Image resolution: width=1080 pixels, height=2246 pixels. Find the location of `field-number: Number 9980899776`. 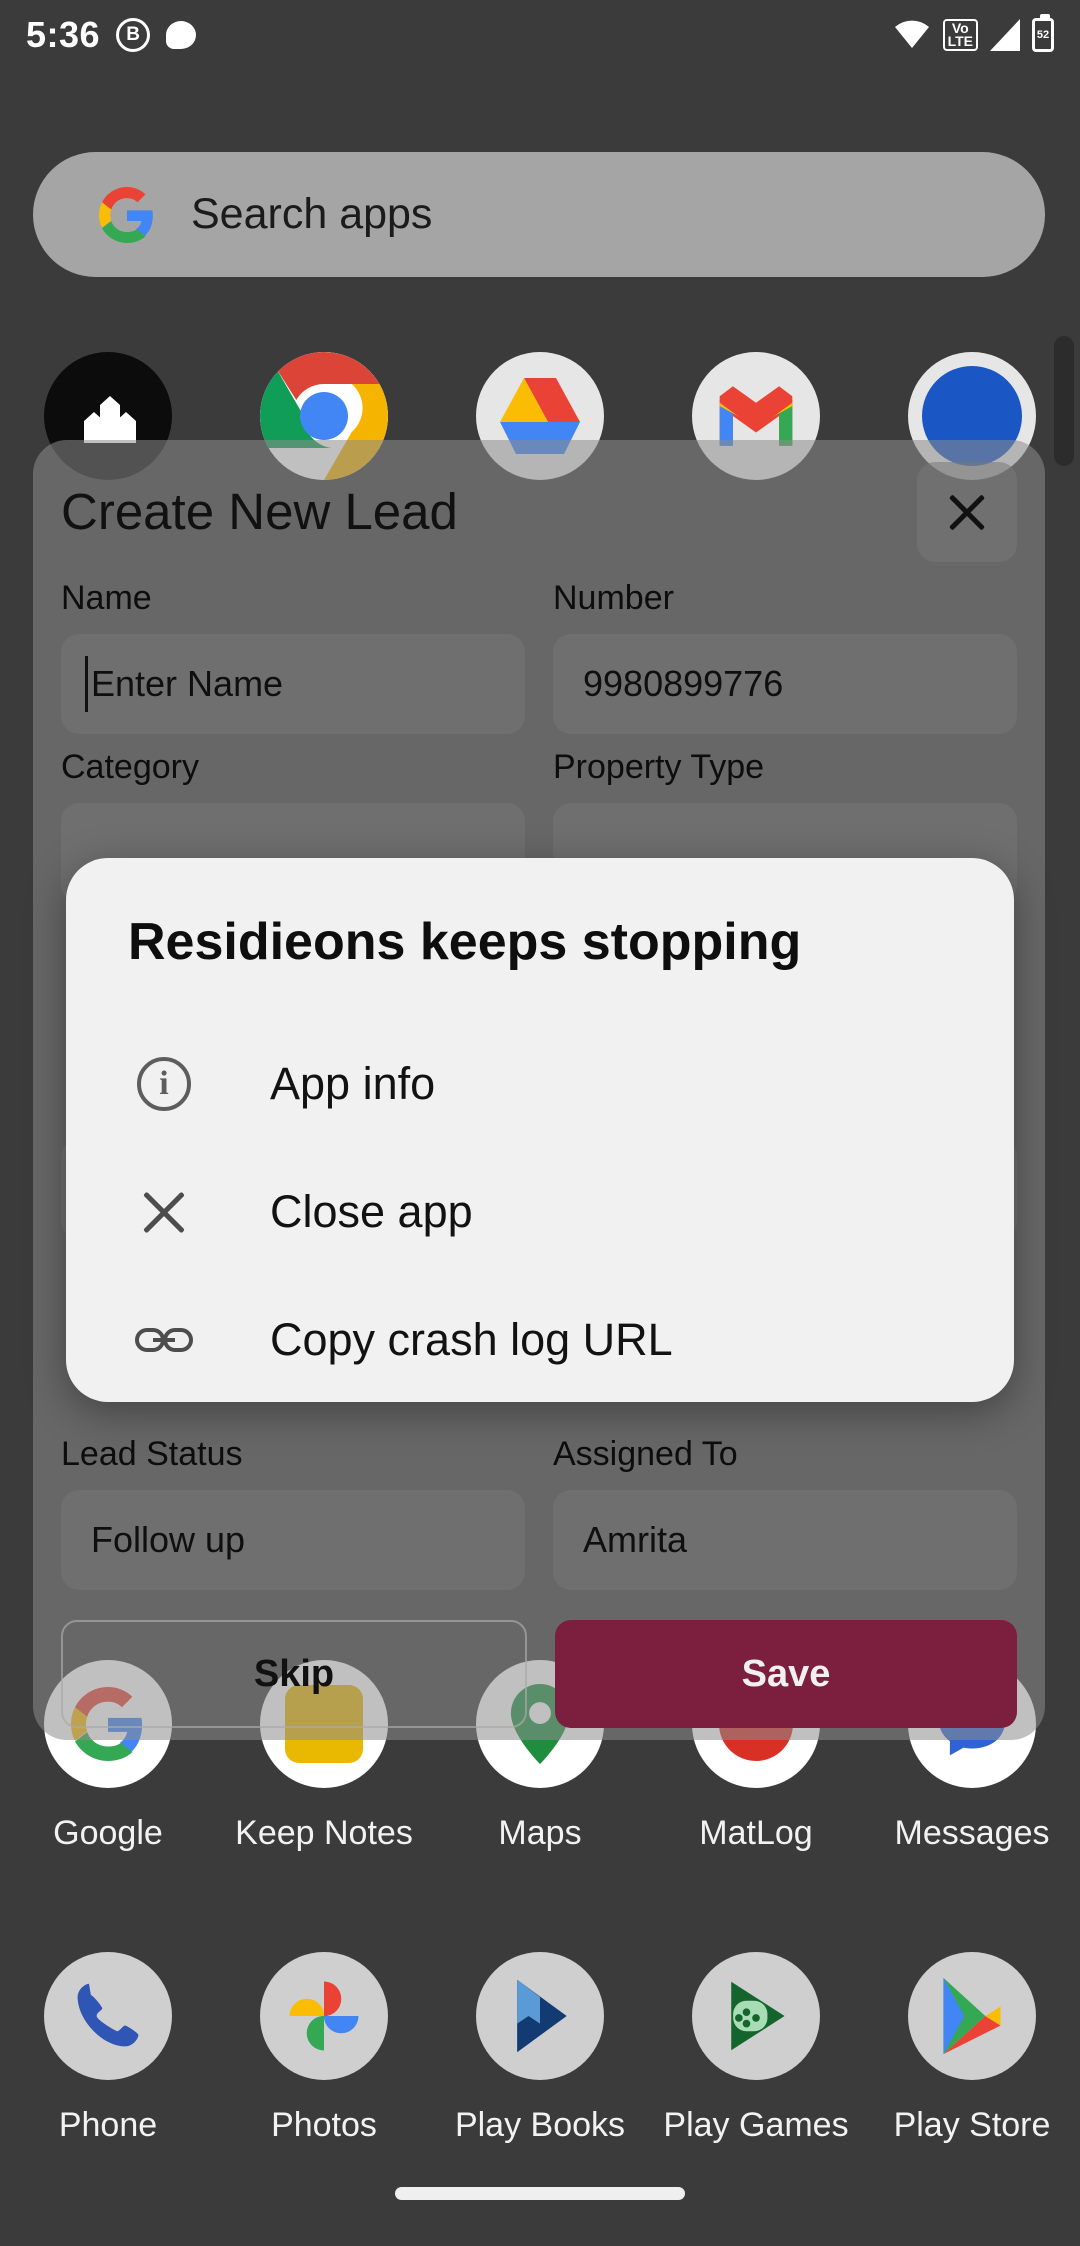

field-number: Number 9980899776 is located at coordinates (785, 656).